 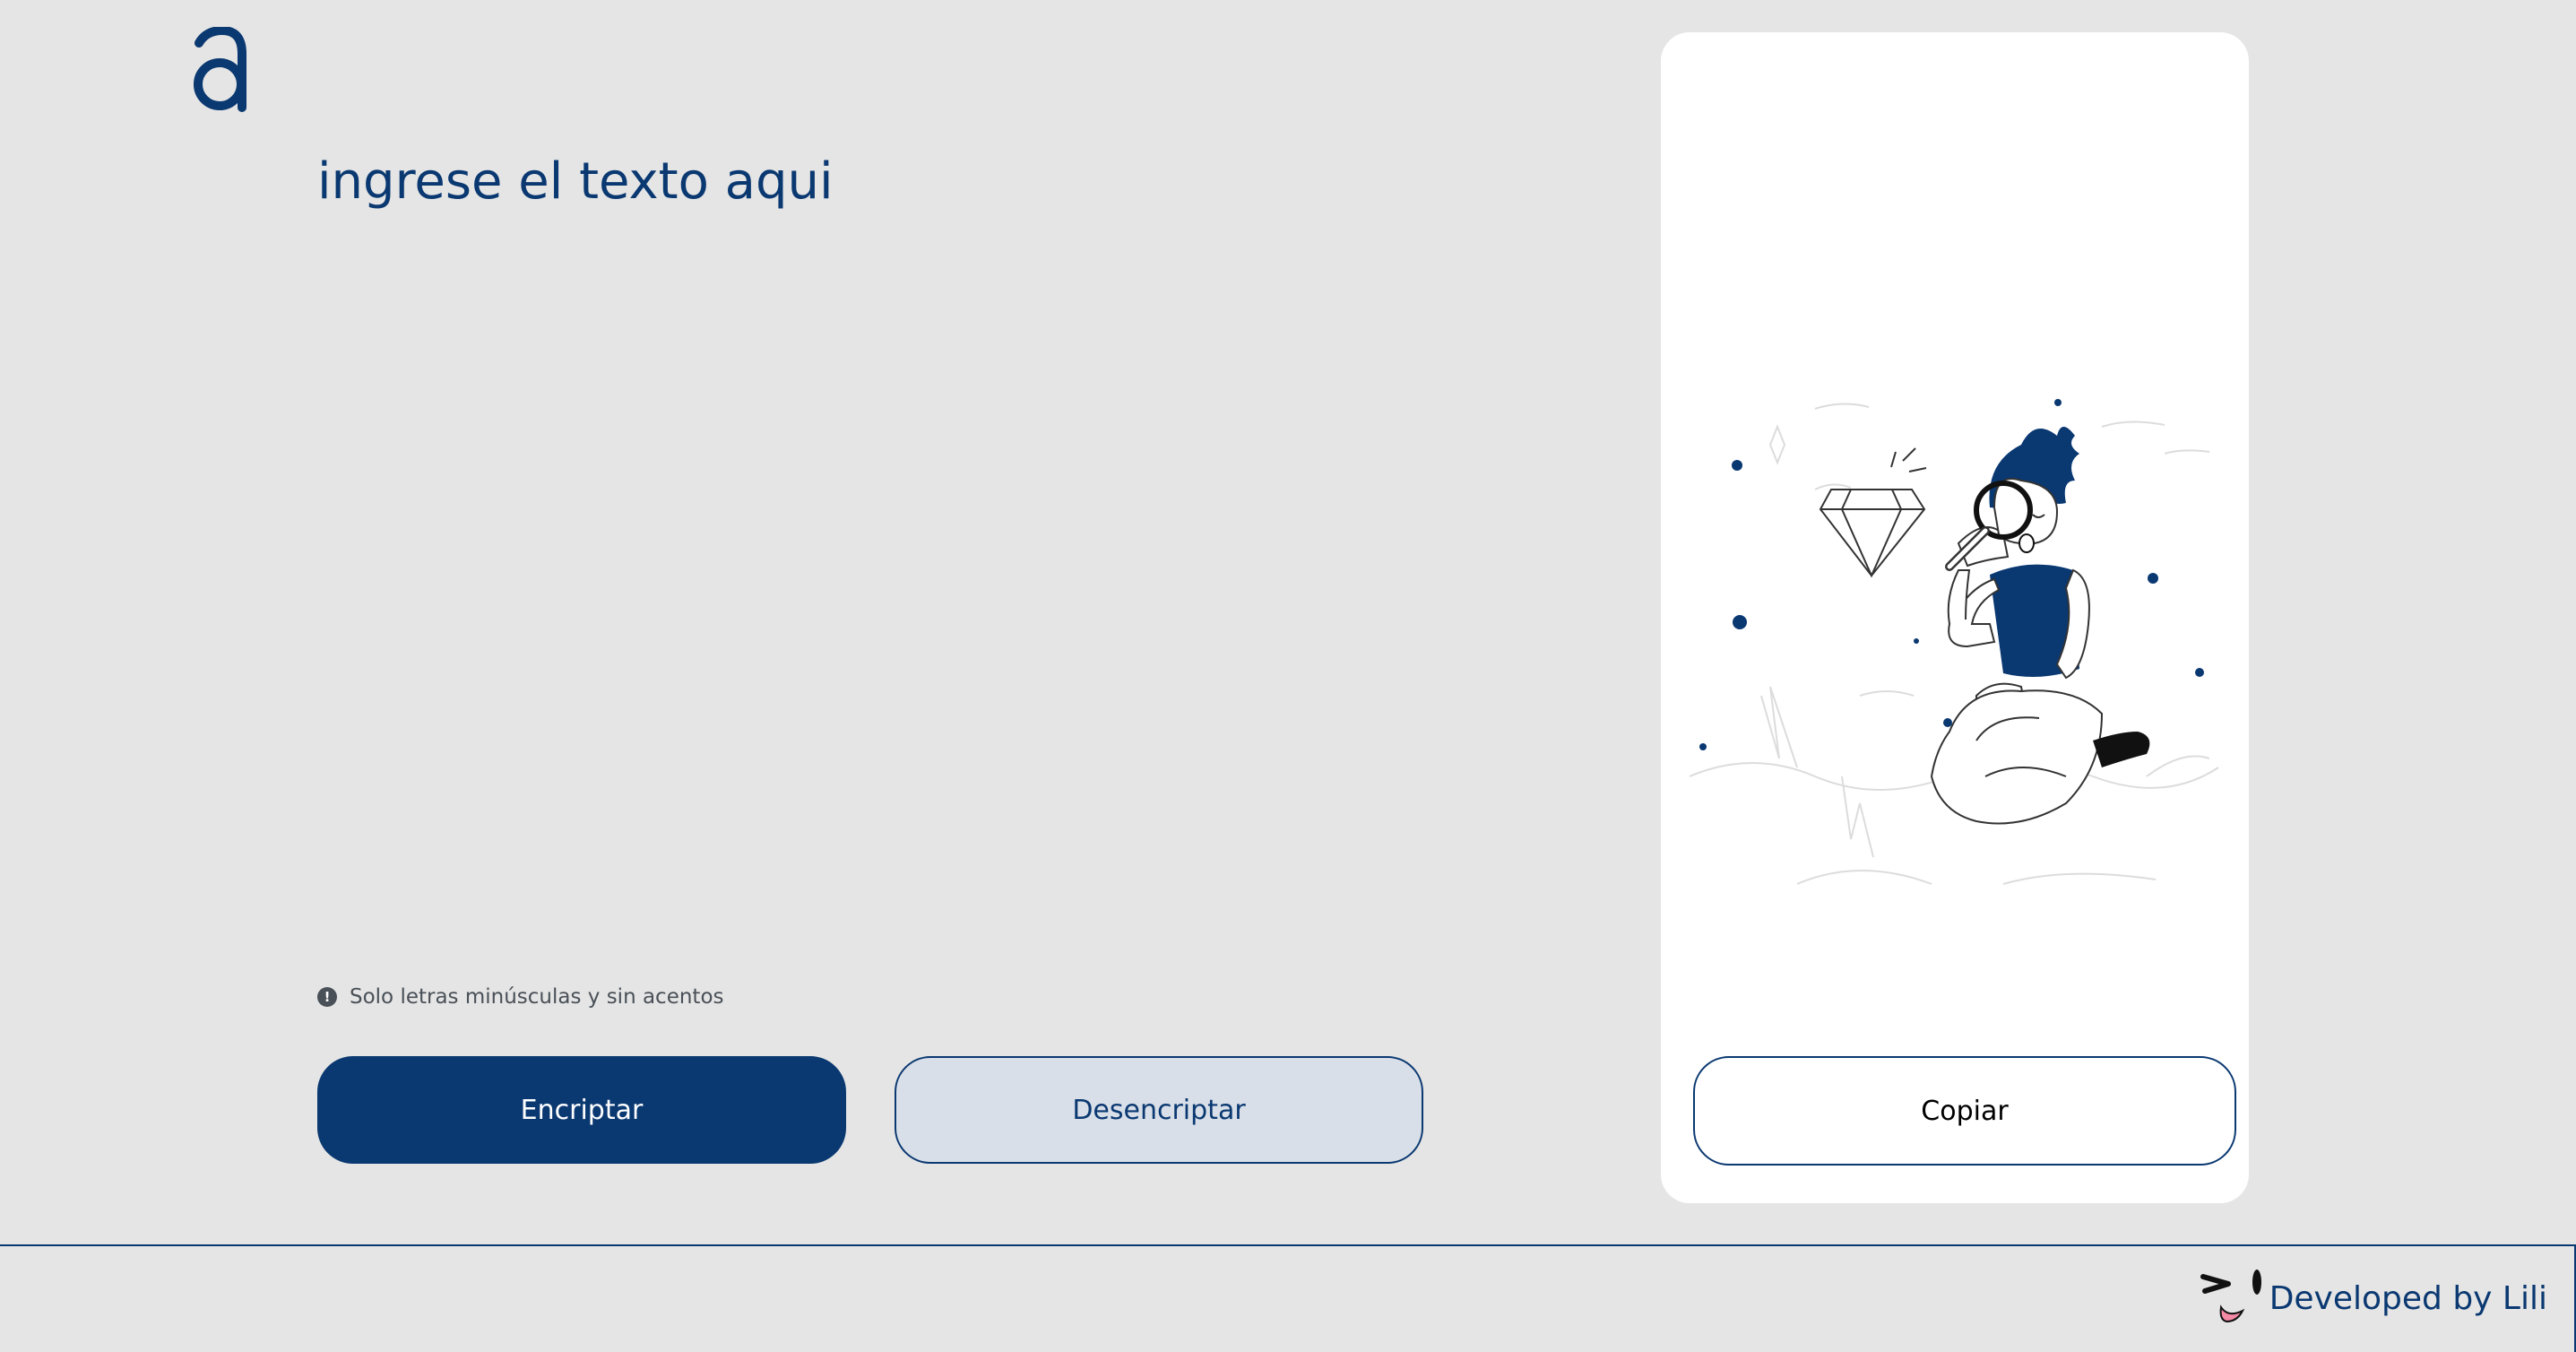 I want to click on input-hint: ! Solo letras minúsculas y sin acentos, so click(x=520, y=997).